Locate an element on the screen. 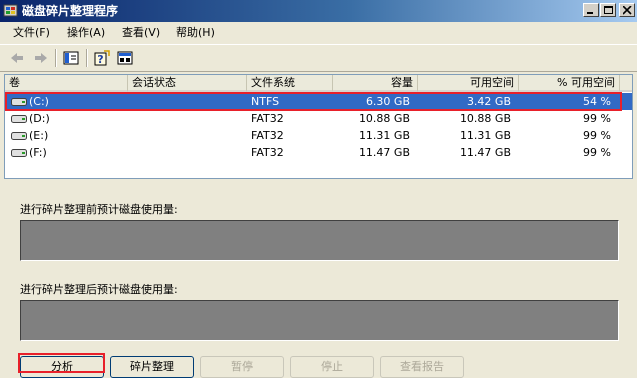 Image resolution: width=637 pixels, height=378 pixels. usage-before-display is located at coordinates (319, 240).